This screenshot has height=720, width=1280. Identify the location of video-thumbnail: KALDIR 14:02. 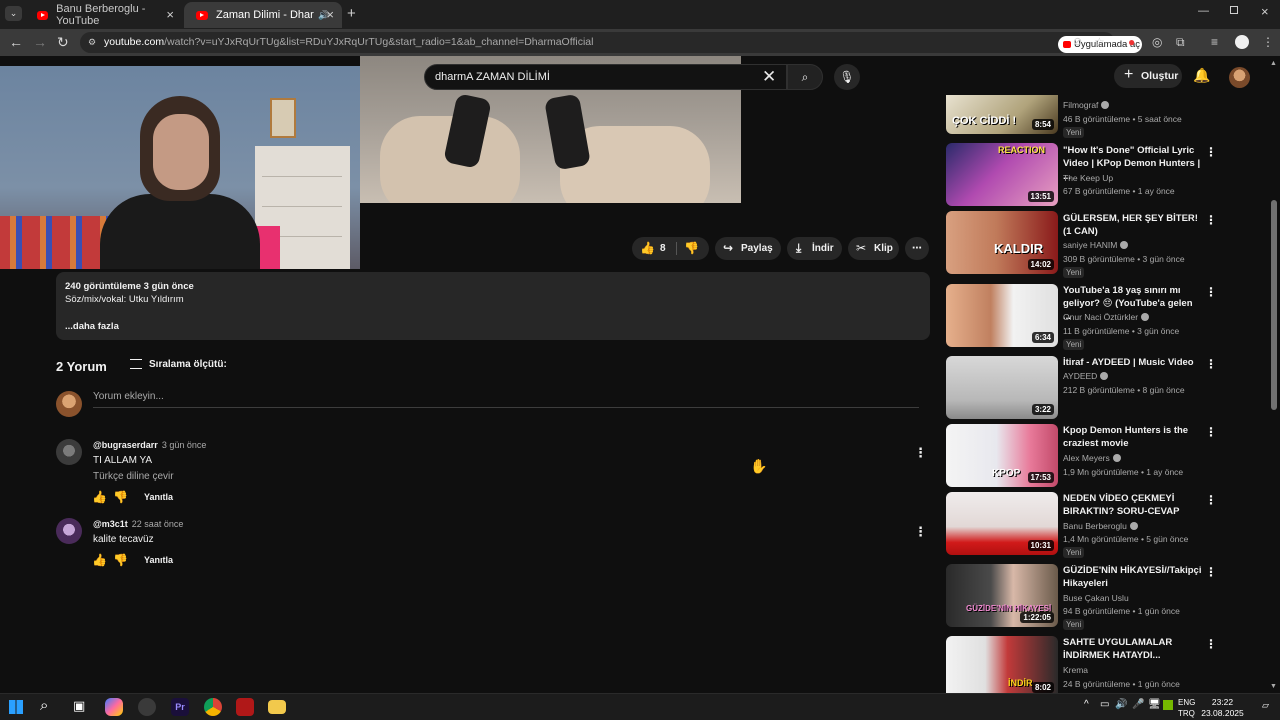
(1002, 242).